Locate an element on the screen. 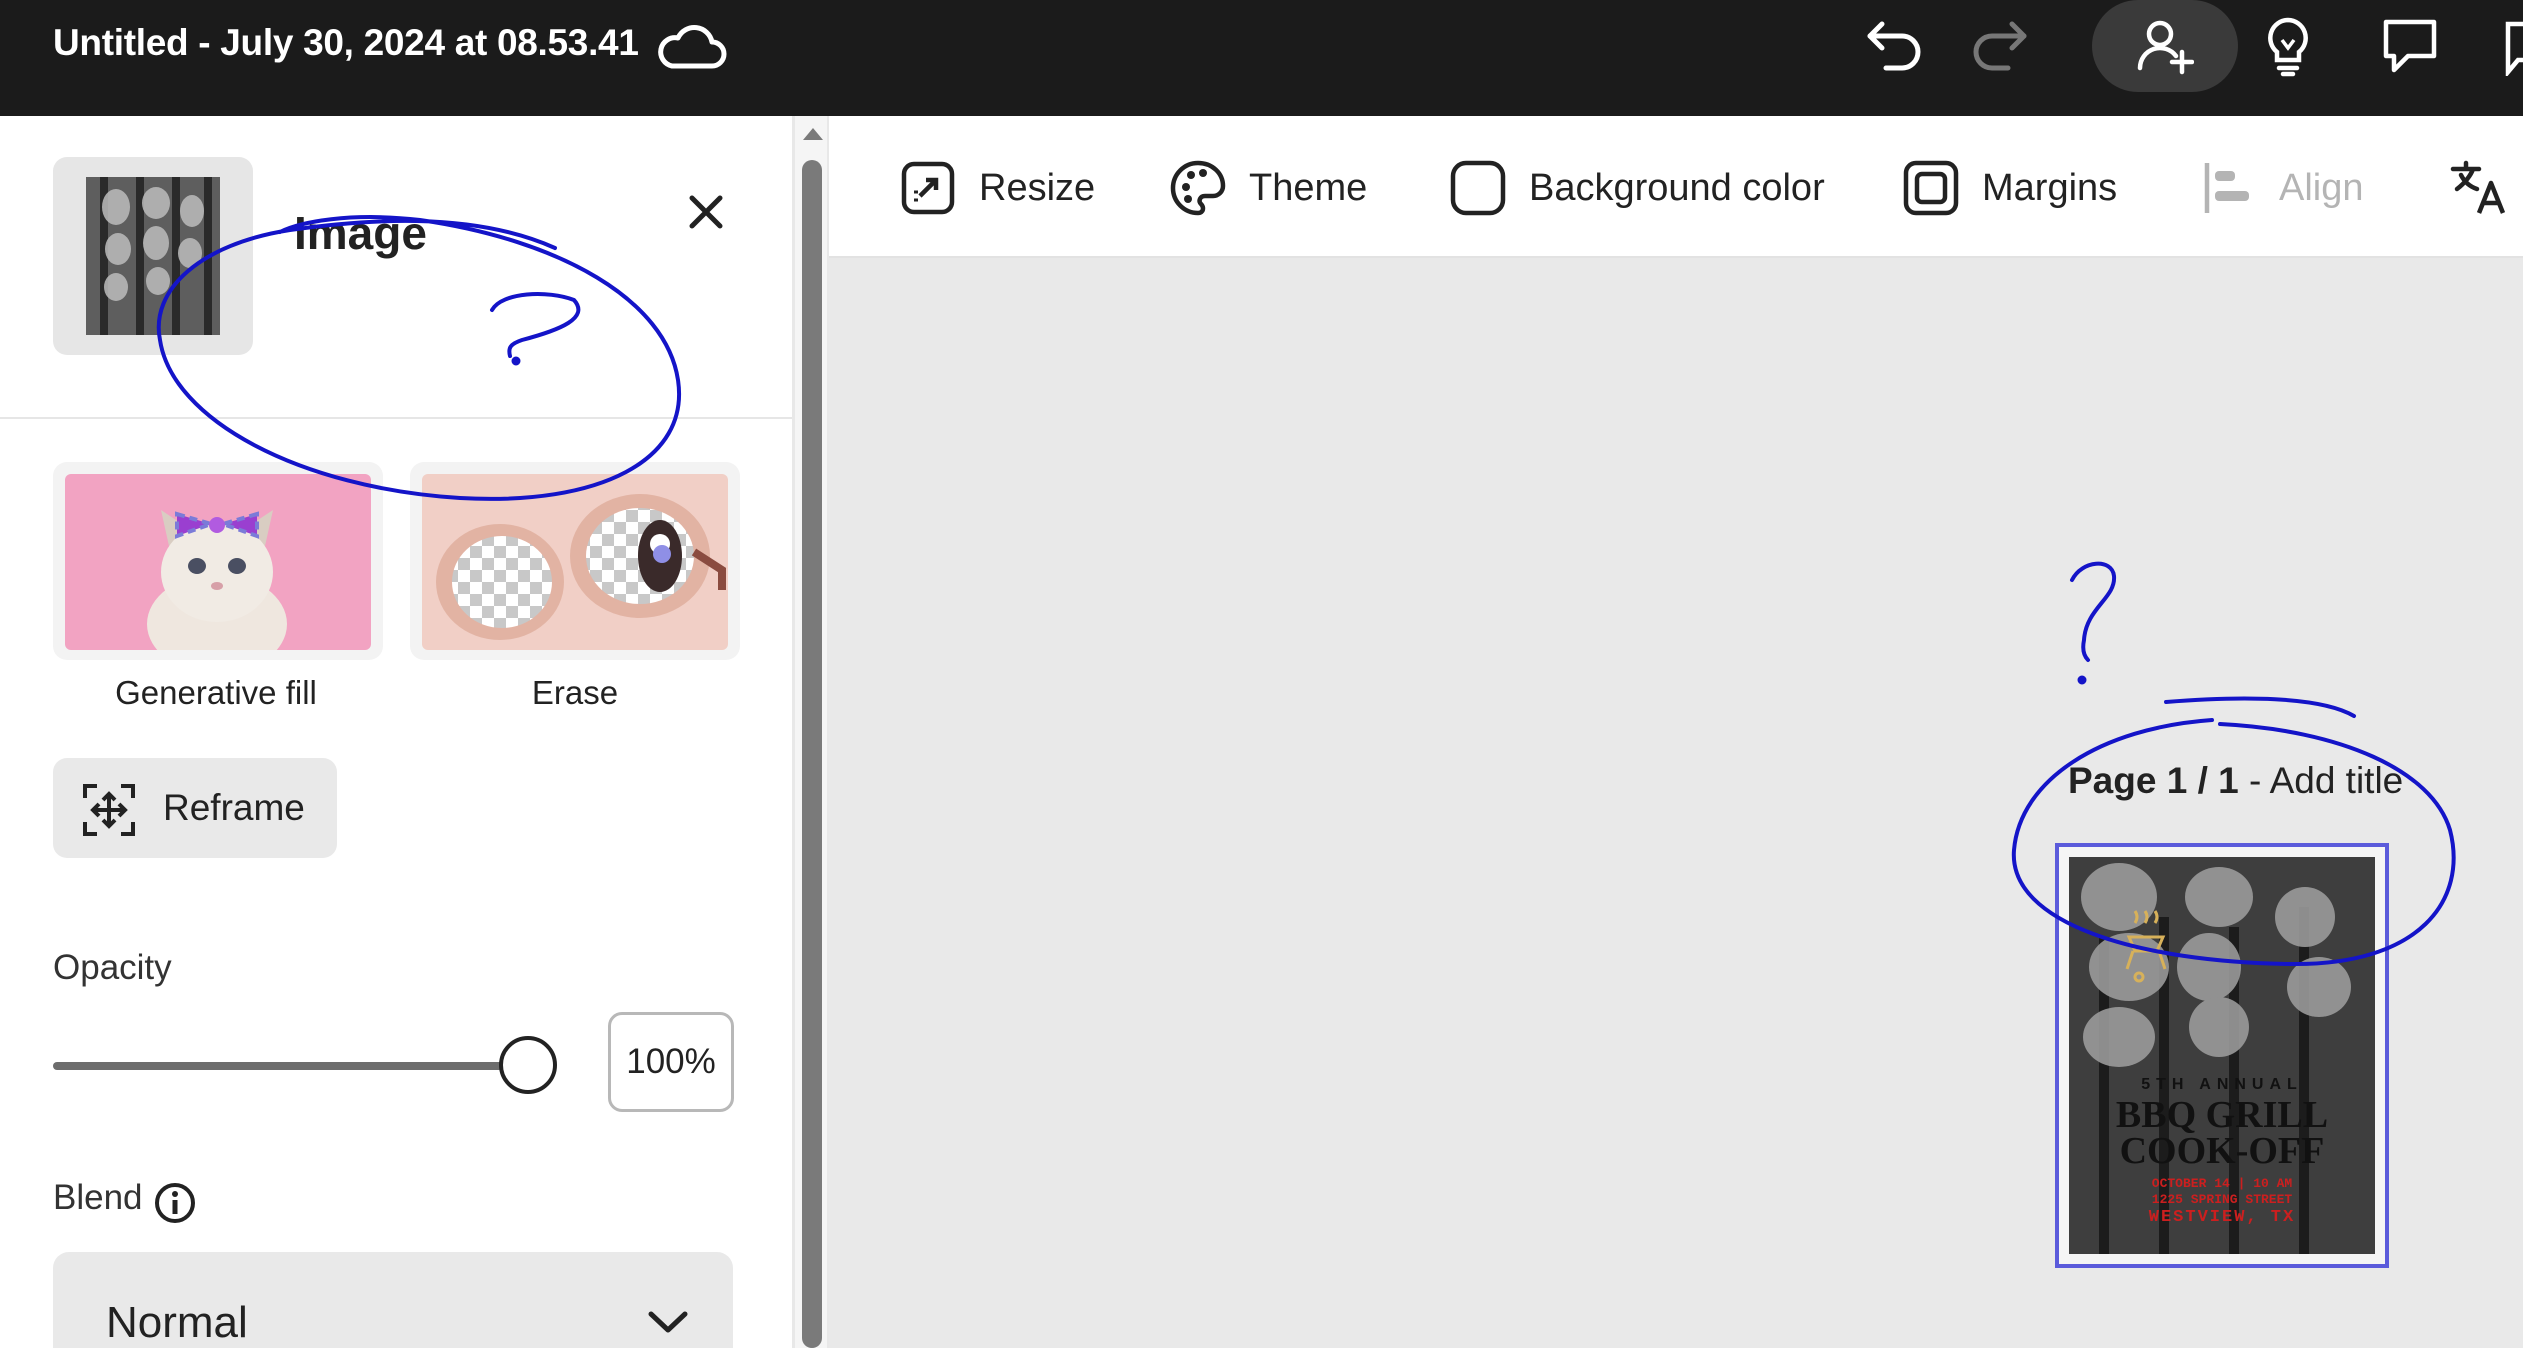 The height and width of the screenshot is (1348, 2523). poster-line5: 1225 SPRING STREET is located at coordinates (2222, 1199).